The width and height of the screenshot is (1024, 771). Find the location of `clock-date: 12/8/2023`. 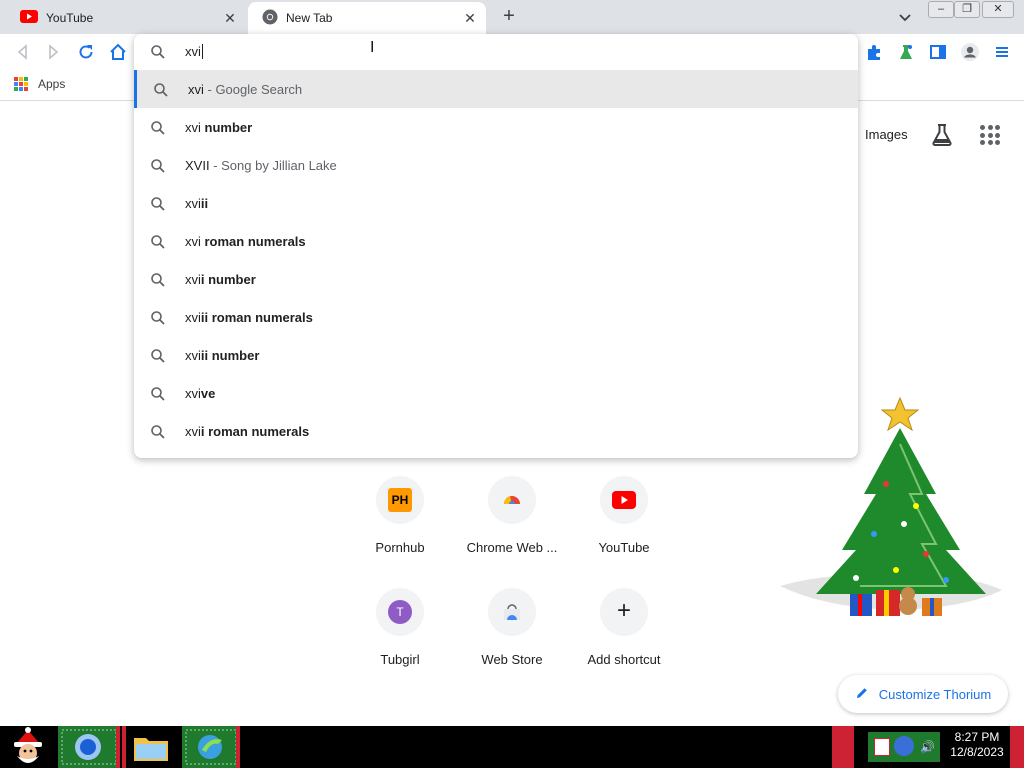

clock-date: 12/8/2023 is located at coordinates (977, 752).